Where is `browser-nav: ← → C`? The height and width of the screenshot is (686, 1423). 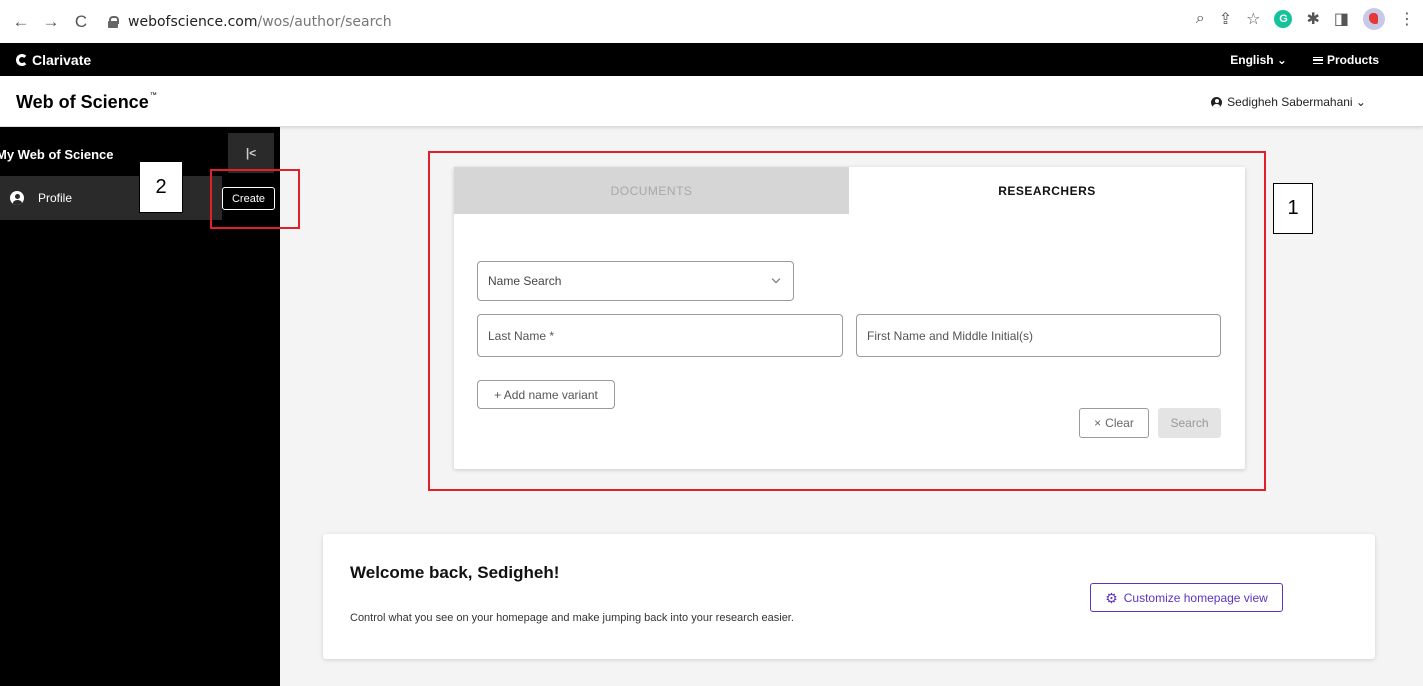 browser-nav: ← → C is located at coordinates (51, 22).